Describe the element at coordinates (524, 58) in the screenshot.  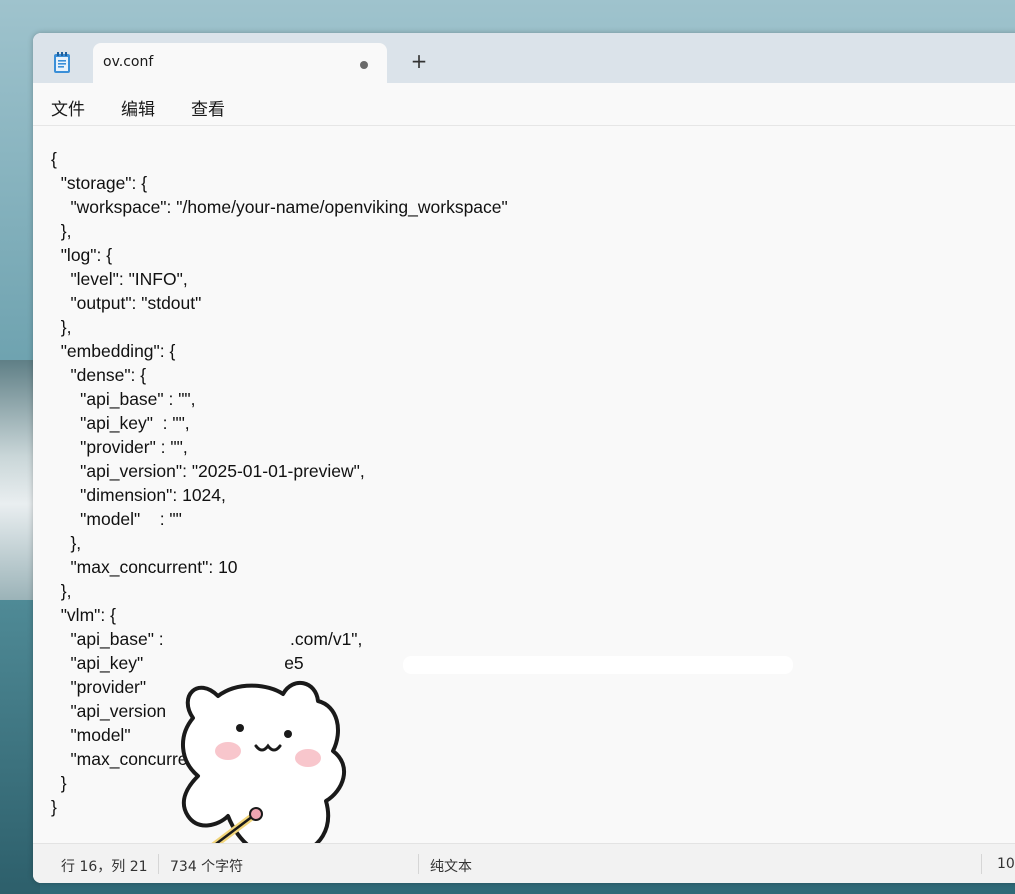
I see `tab-bar: ov.conf +` at that location.